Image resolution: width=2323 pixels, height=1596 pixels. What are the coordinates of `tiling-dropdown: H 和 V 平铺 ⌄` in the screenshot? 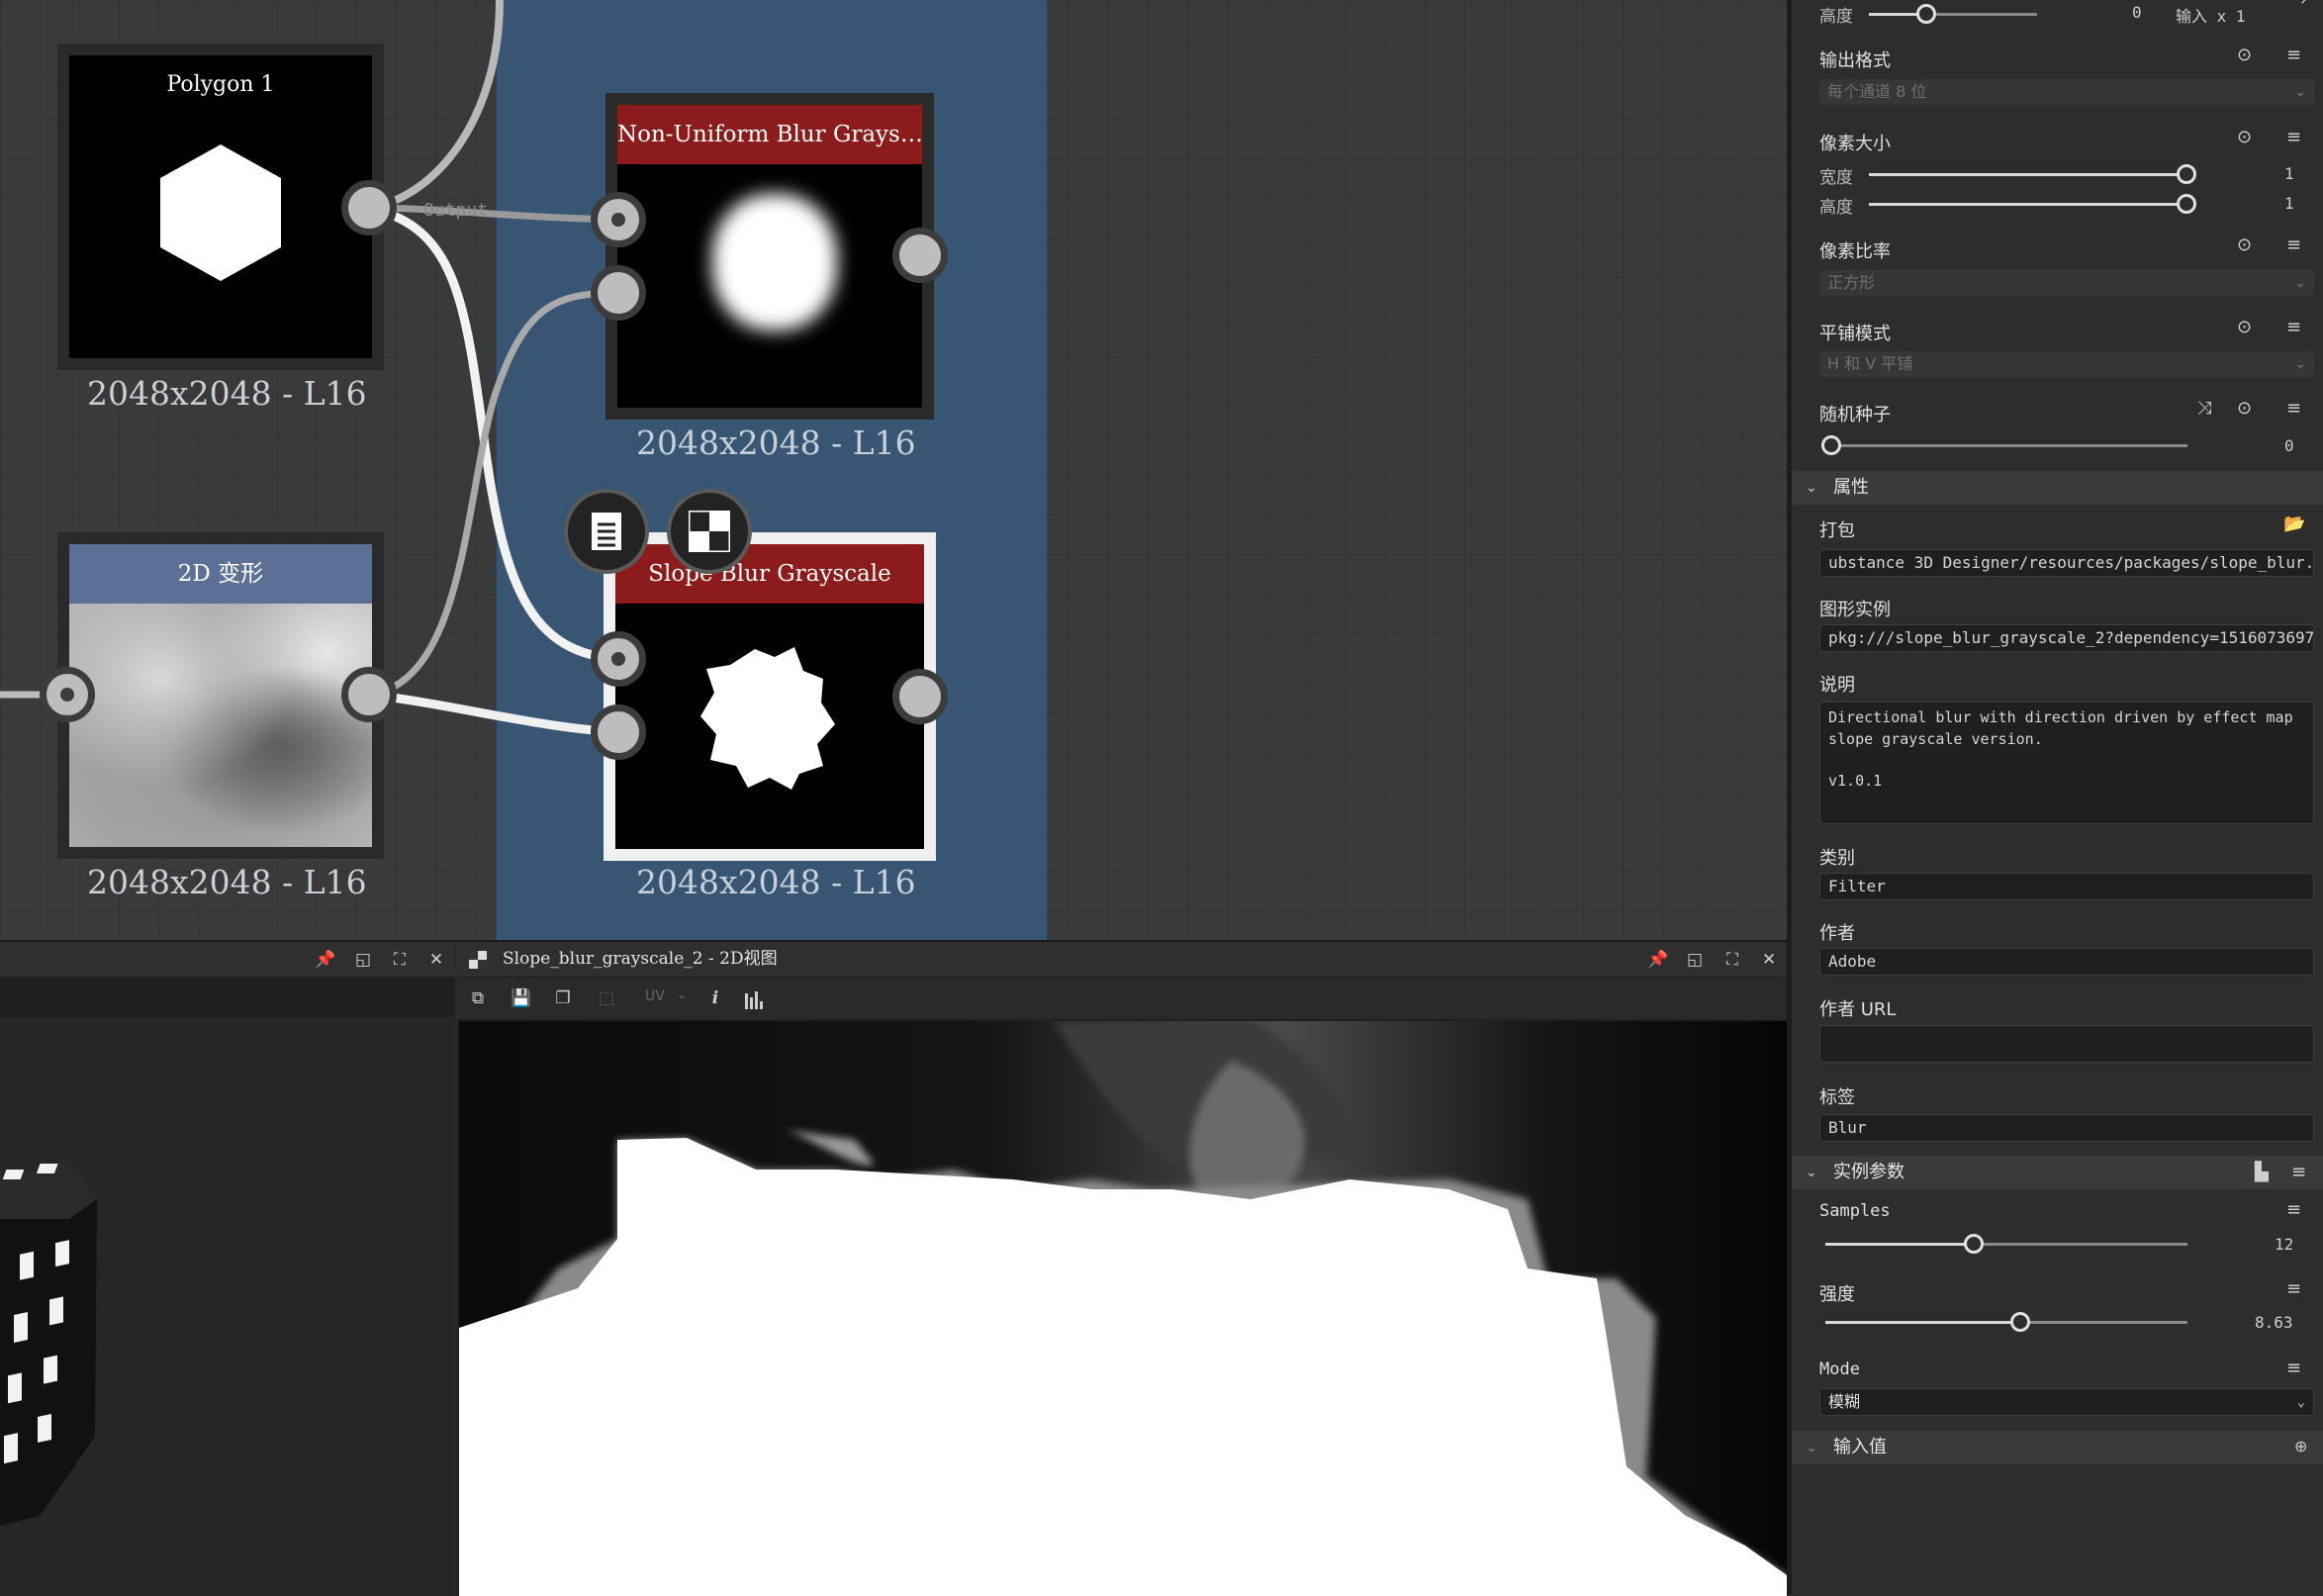 It's located at (2066, 364).